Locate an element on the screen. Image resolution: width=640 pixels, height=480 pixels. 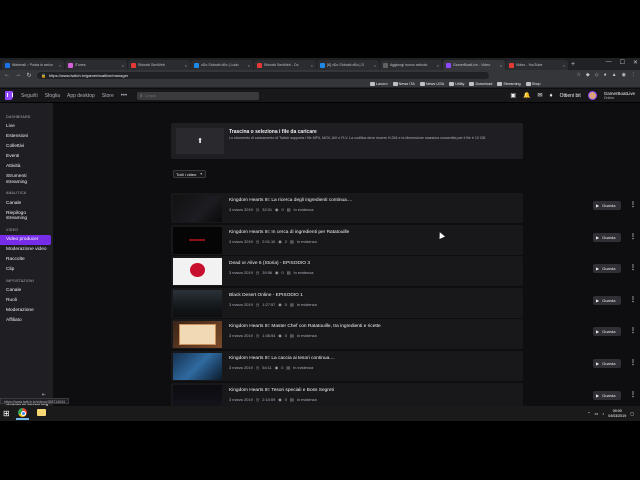
clock: 09:00 04/03/2019 is located at coordinates (617, 413).